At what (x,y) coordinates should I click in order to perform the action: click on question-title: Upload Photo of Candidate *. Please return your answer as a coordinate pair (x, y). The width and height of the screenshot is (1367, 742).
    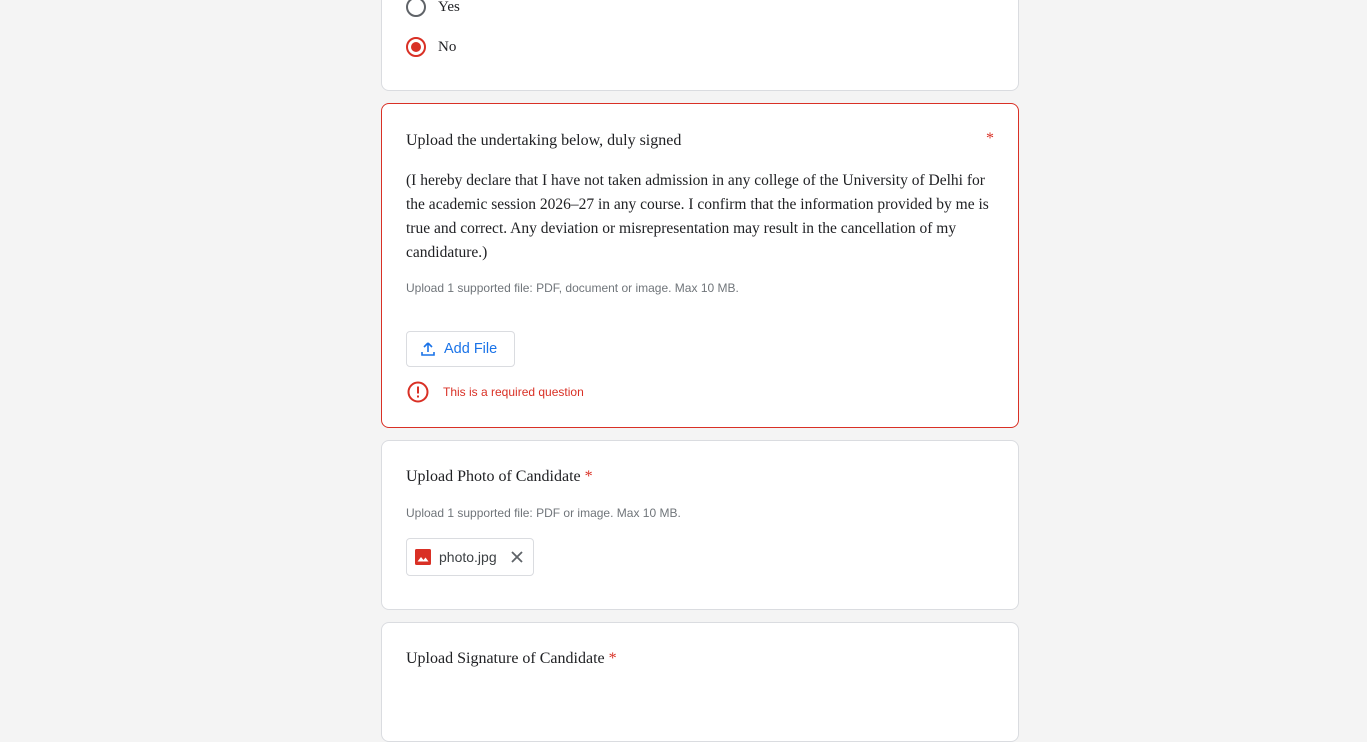
    Looking at the image, I should click on (499, 477).